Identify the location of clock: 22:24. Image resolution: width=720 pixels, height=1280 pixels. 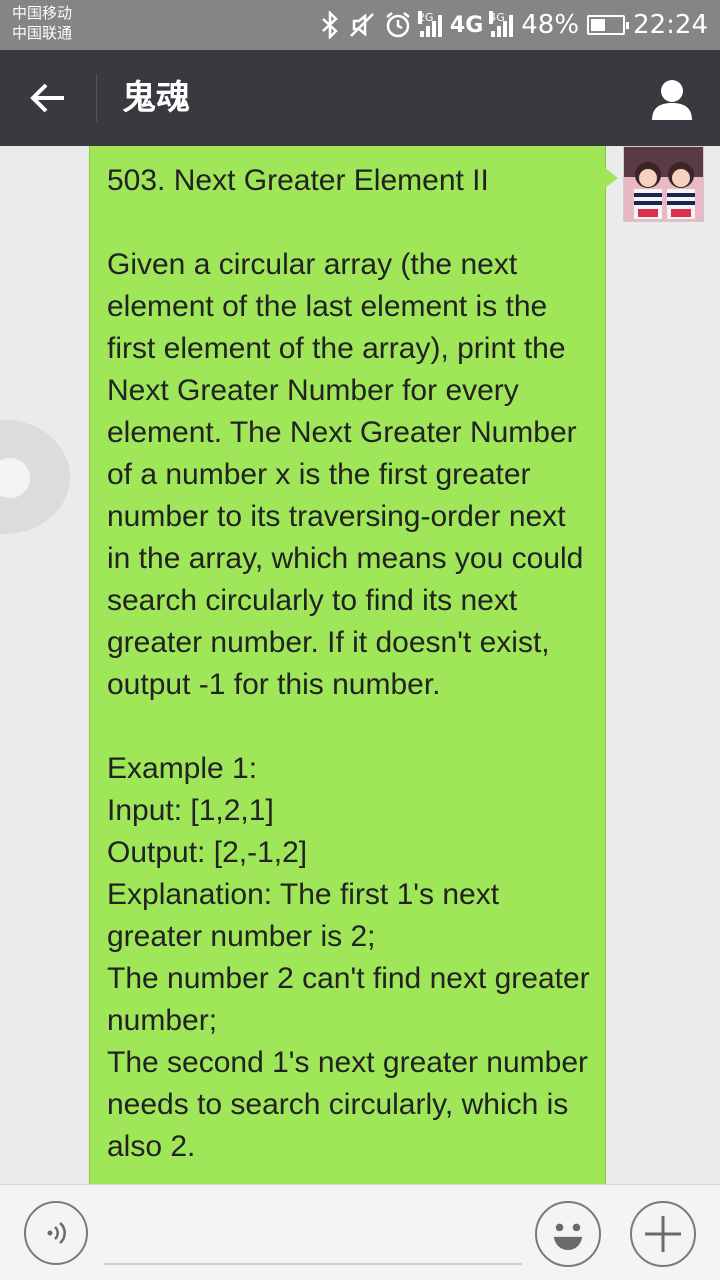
(670, 25).